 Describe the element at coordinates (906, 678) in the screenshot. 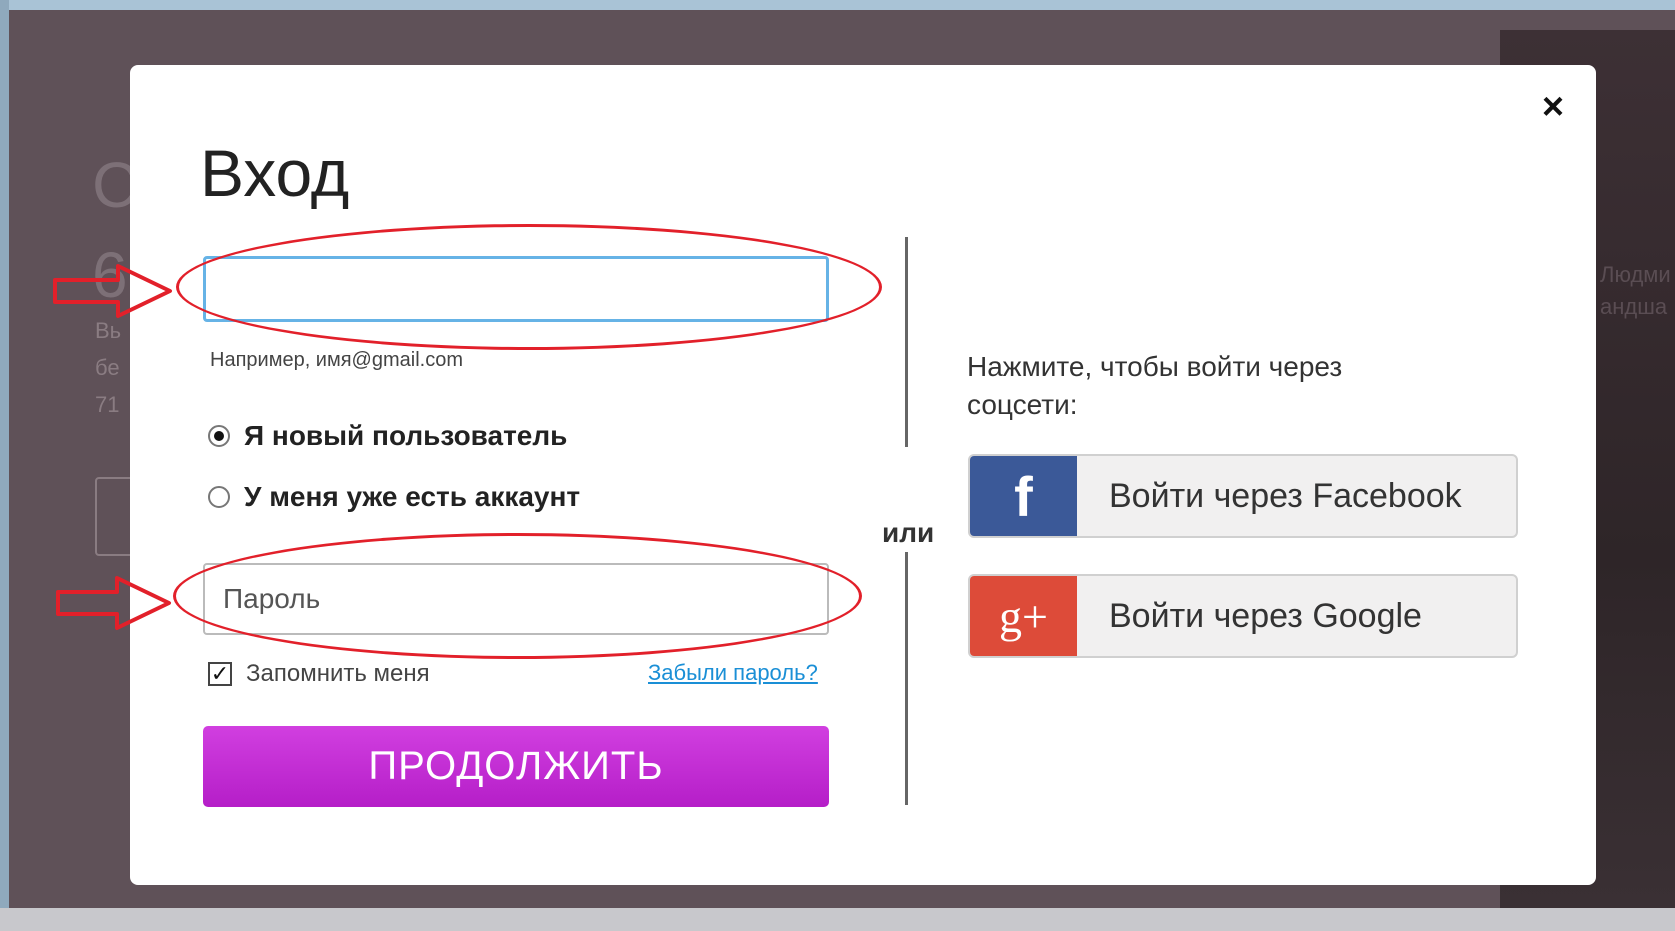

I see `divider-bottom` at that location.